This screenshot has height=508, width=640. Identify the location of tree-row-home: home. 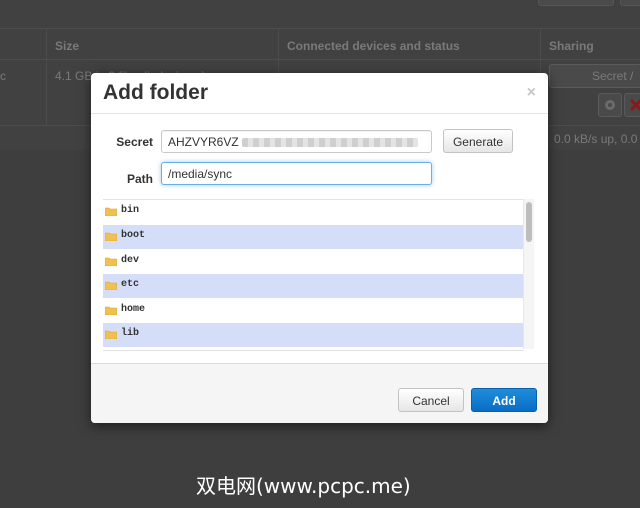
(313, 311).